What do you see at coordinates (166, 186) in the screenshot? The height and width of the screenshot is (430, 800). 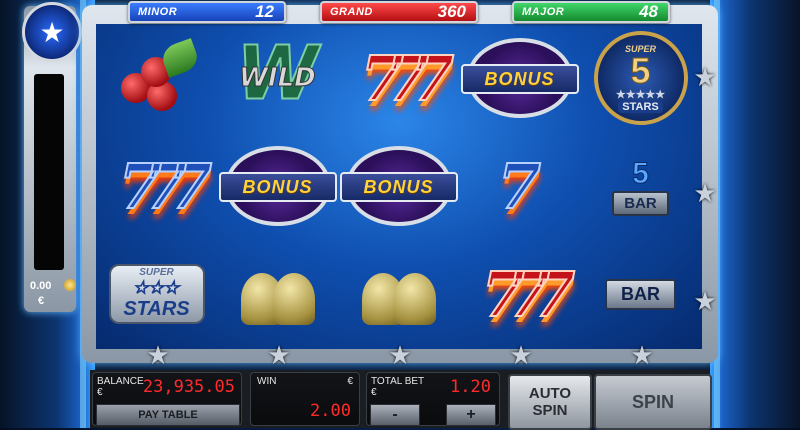 I see `triple-seven-icon: 777` at bounding box center [166, 186].